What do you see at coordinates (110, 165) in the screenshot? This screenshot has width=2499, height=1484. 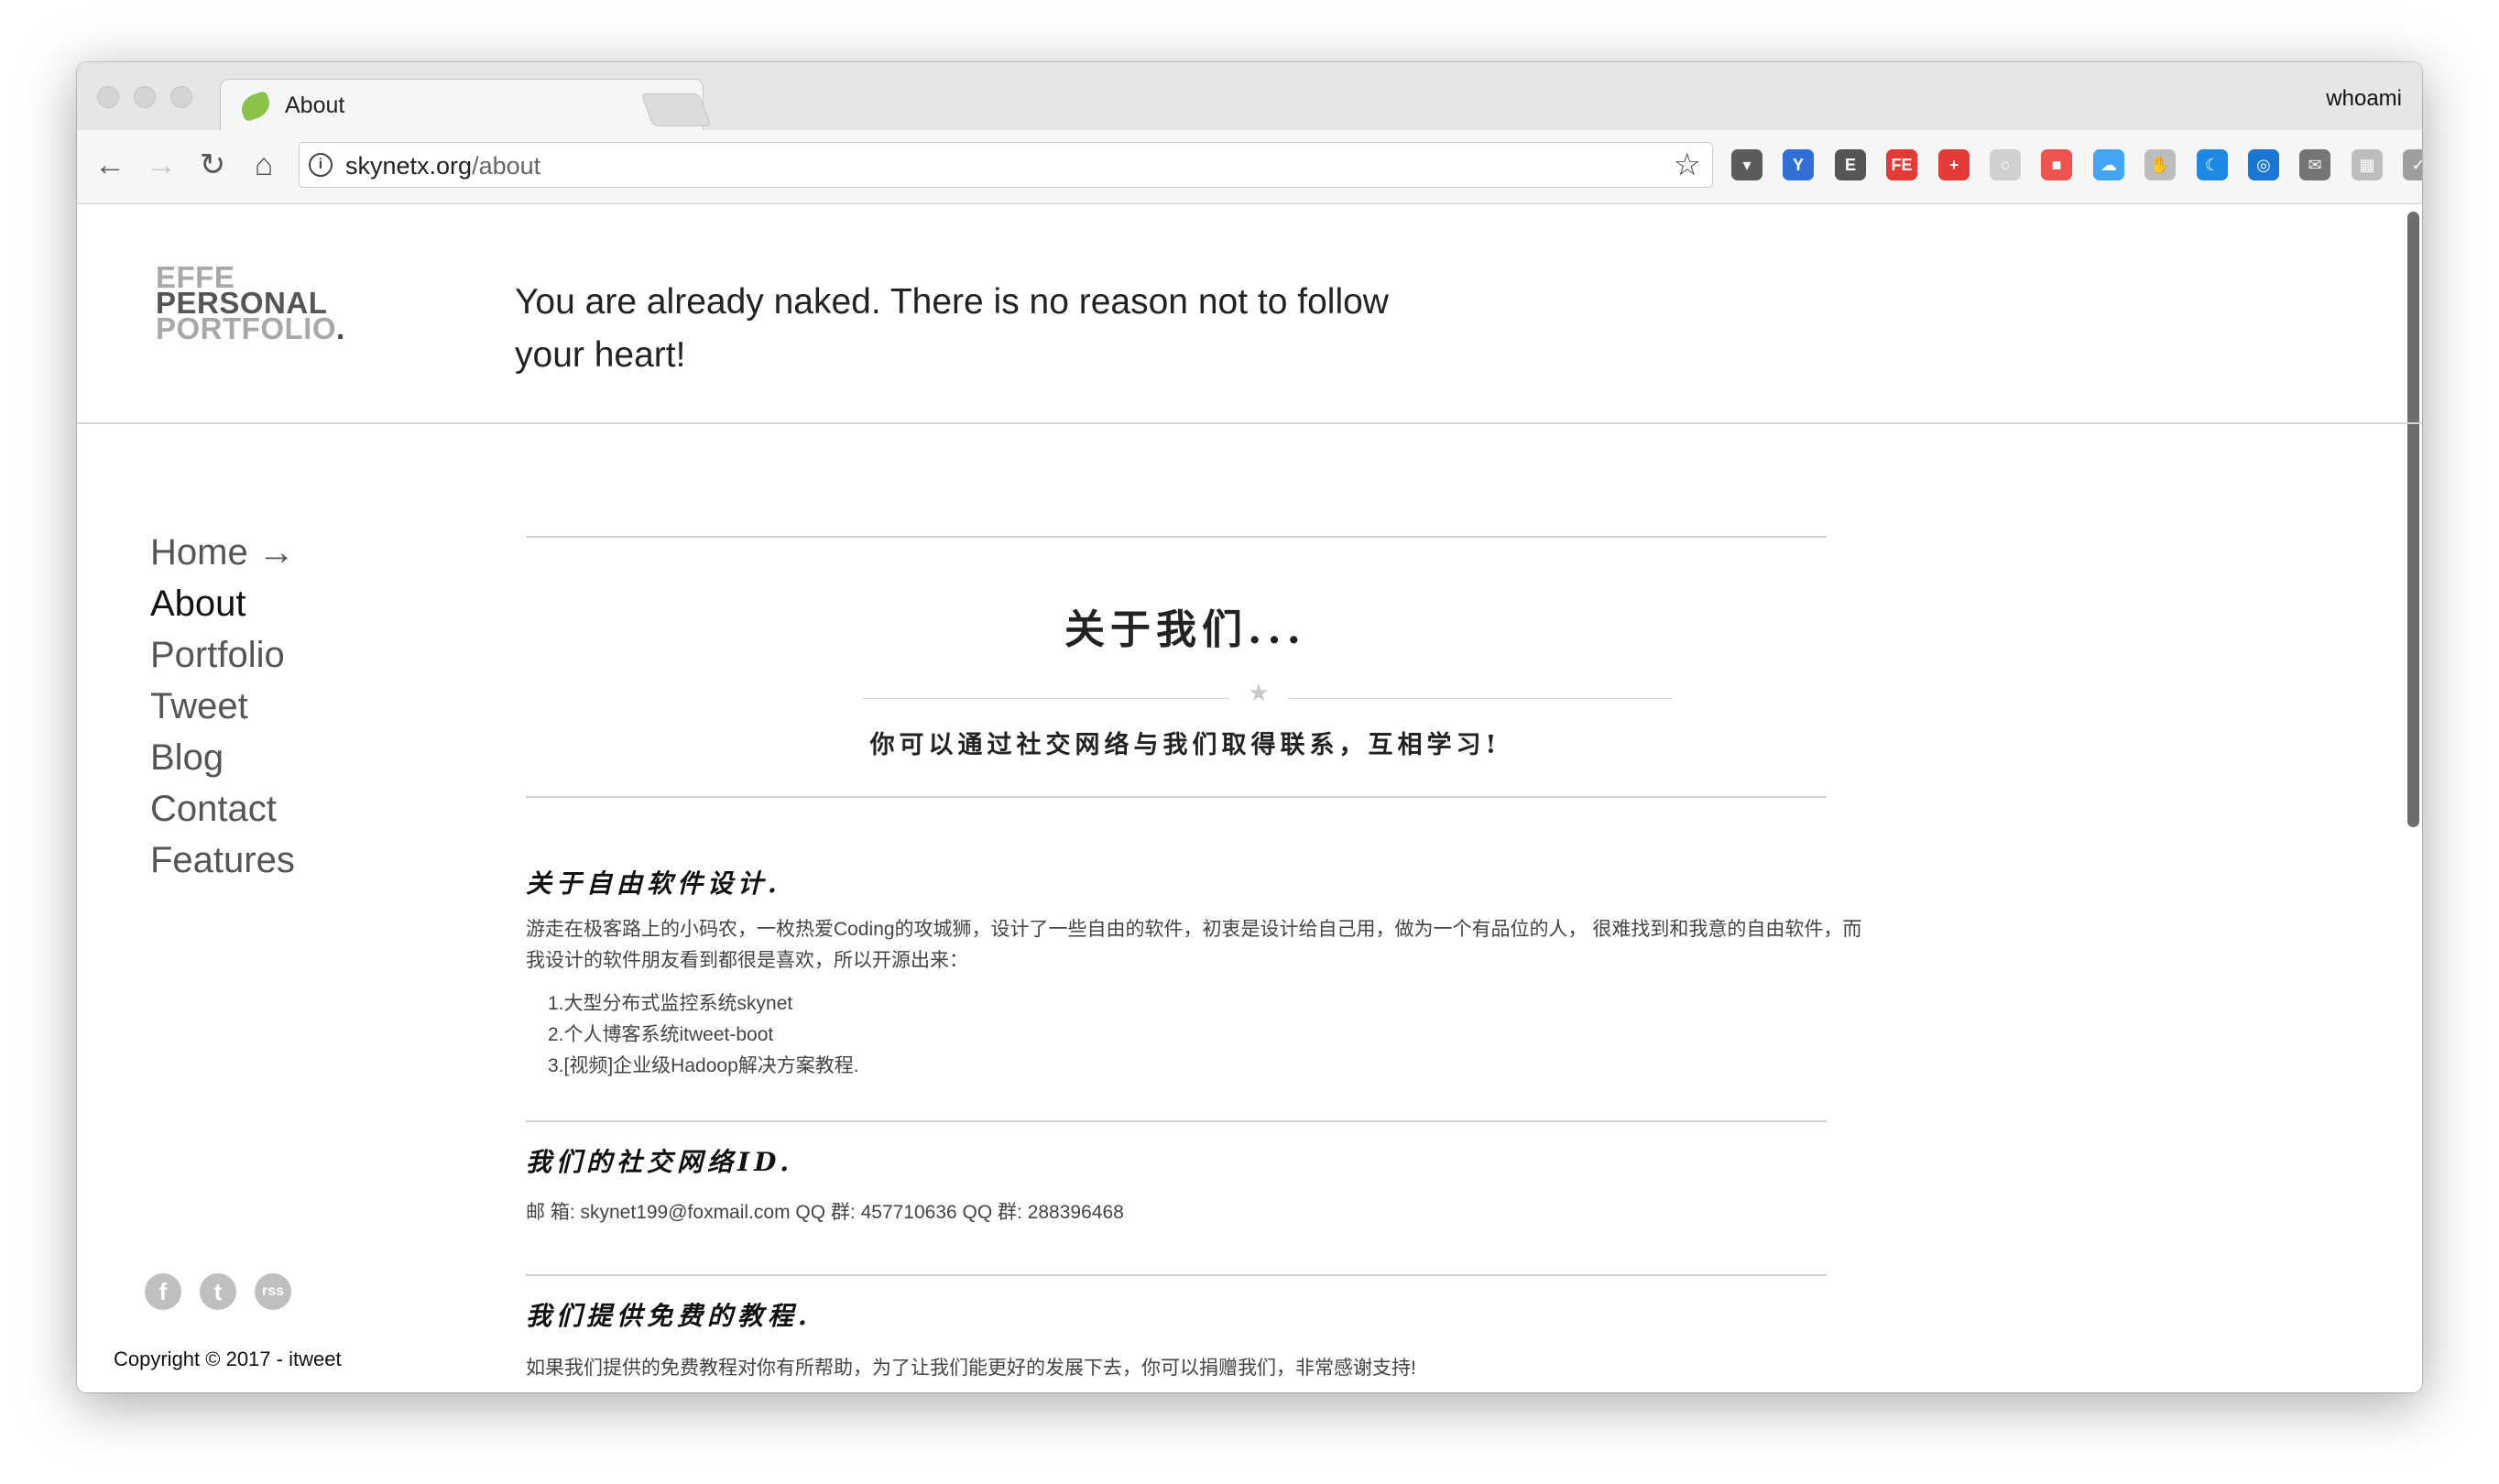 I see `back-icon: ←` at bounding box center [110, 165].